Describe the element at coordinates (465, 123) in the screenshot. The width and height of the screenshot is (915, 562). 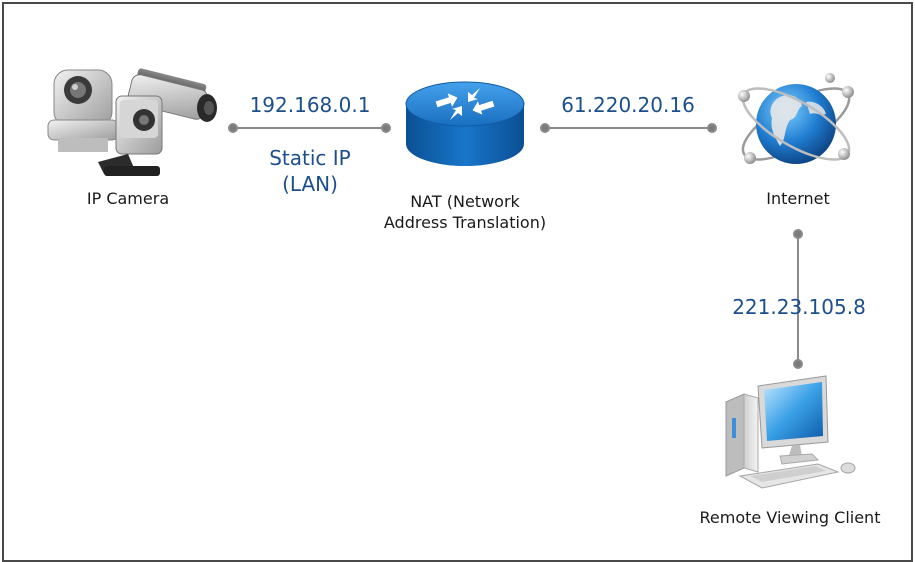
I see `router-icon` at that location.